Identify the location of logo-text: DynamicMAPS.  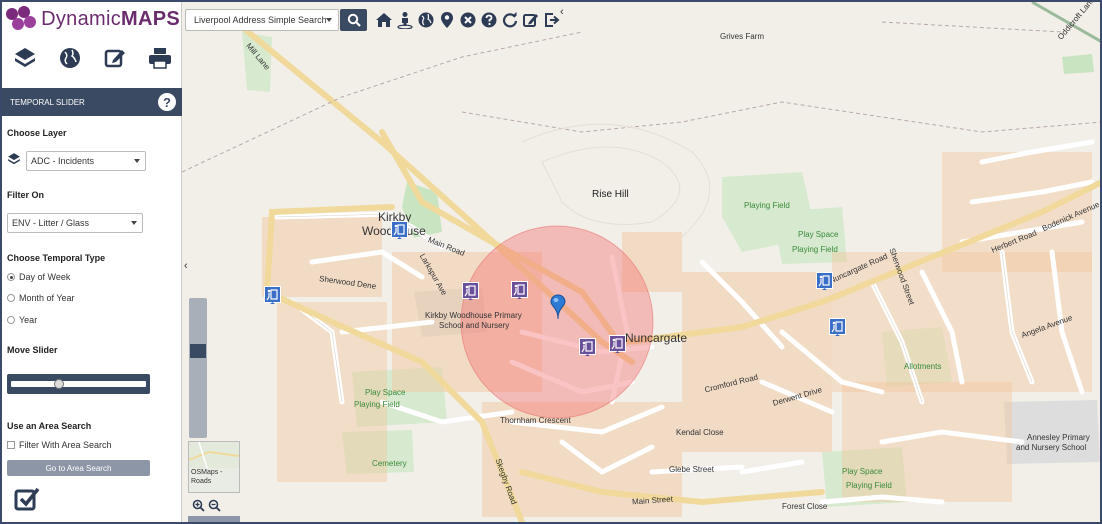
(110, 18).